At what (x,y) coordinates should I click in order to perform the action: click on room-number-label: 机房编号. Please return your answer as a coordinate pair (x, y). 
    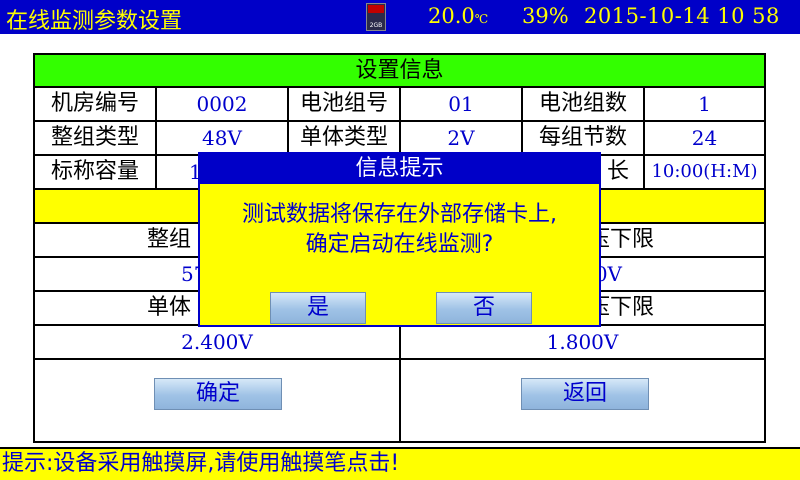
    Looking at the image, I should click on (96, 105).